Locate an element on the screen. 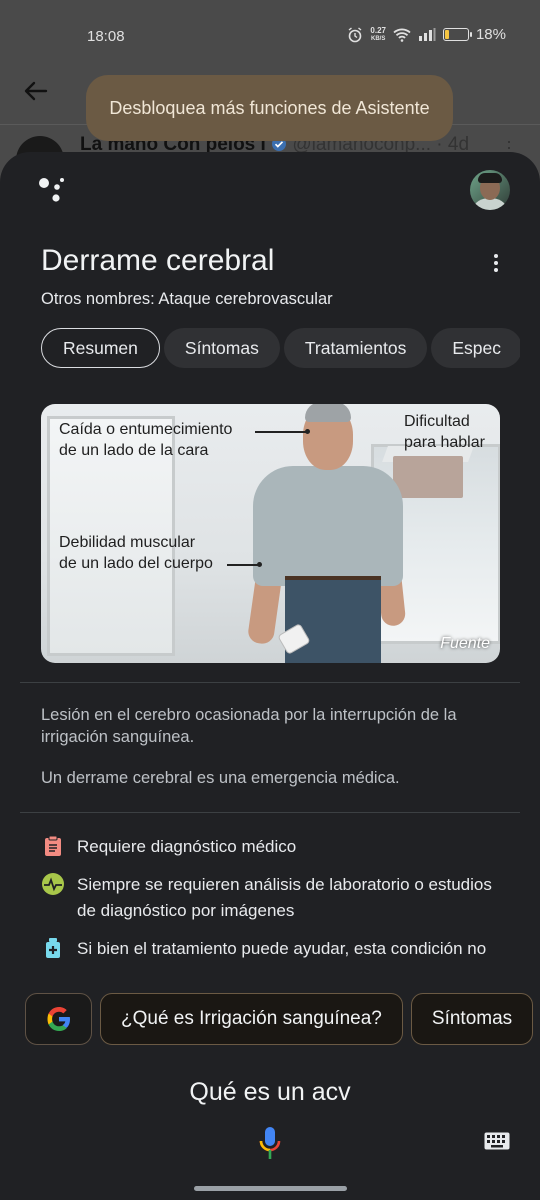 Image resolution: width=540 pixels, height=1200 pixels. image-source-link: Fuente is located at coordinates (465, 644).